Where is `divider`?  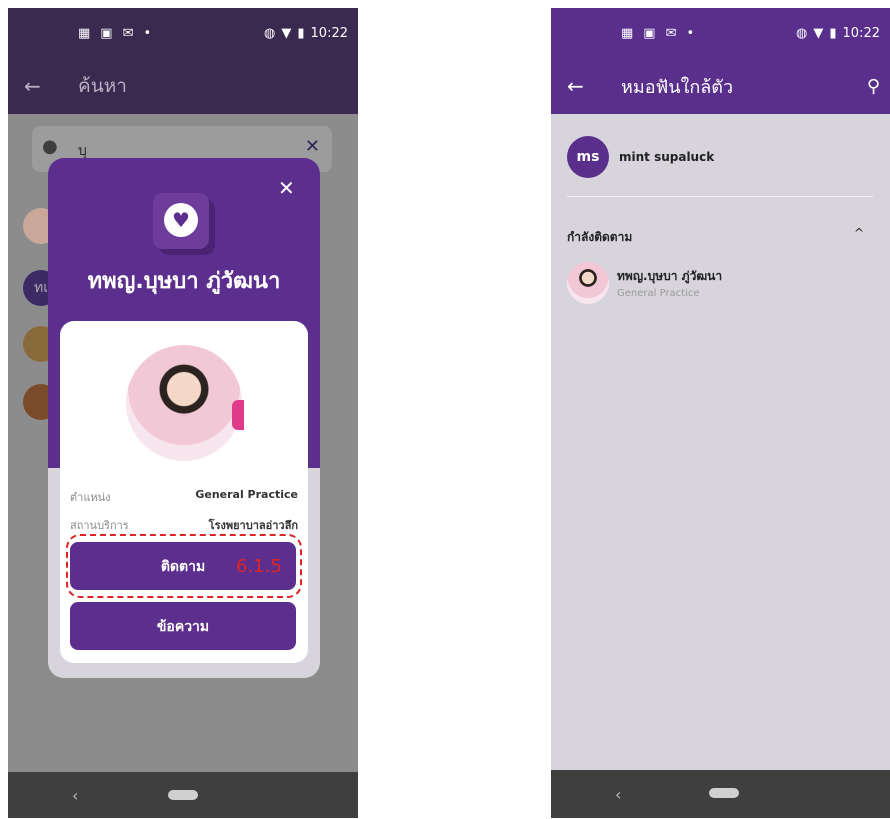
divider is located at coordinates (720, 196).